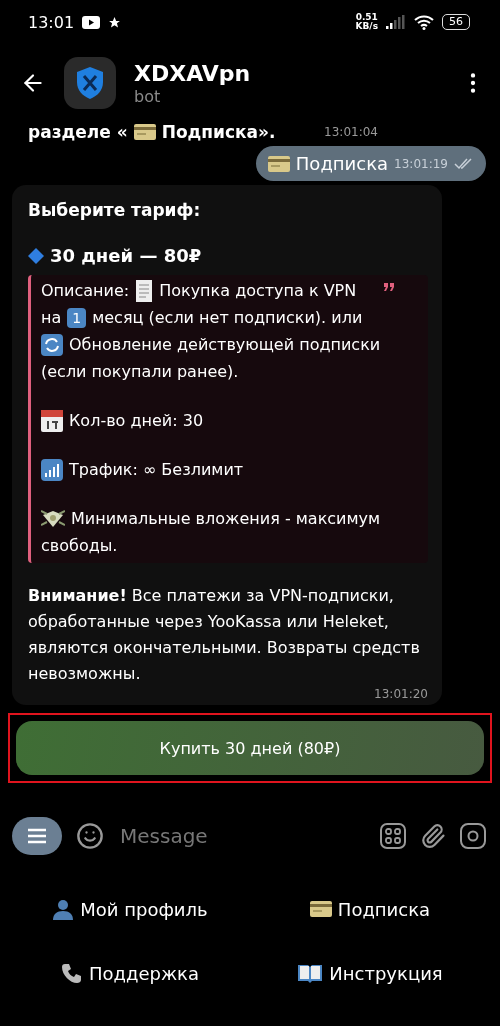  I want to click on receipt-icon, so click(144, 290).